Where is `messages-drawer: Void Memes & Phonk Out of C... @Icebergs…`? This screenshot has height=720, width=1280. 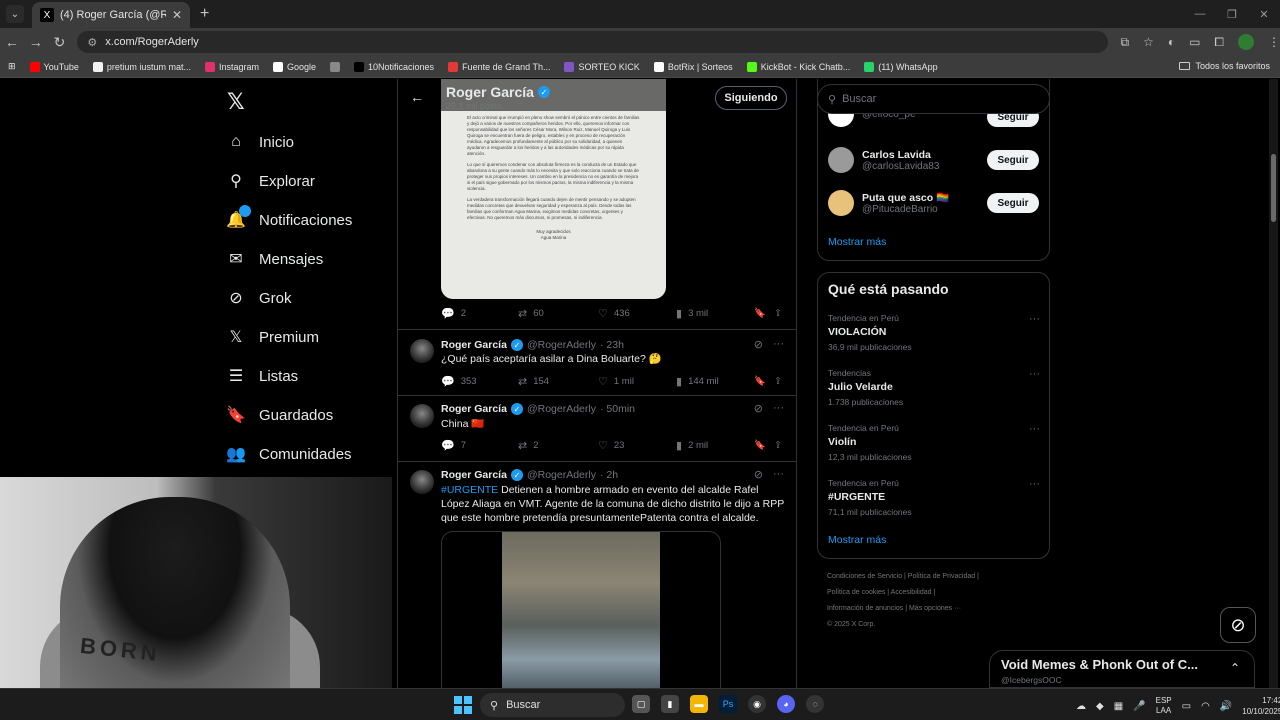
messages-drawer: Void Memes & Phonk Out of C... @Icebergs… is located at coordinates (1122, 669).